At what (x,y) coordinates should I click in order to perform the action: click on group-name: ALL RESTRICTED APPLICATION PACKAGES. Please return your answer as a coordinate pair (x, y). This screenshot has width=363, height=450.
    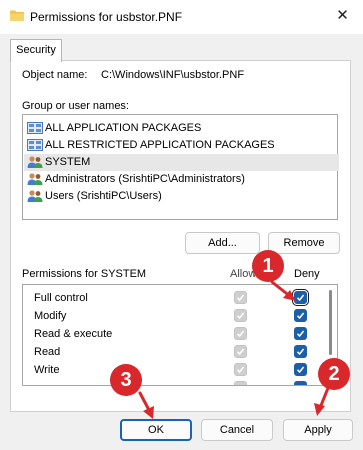
    Looking at the image, I should click on (160, 145).